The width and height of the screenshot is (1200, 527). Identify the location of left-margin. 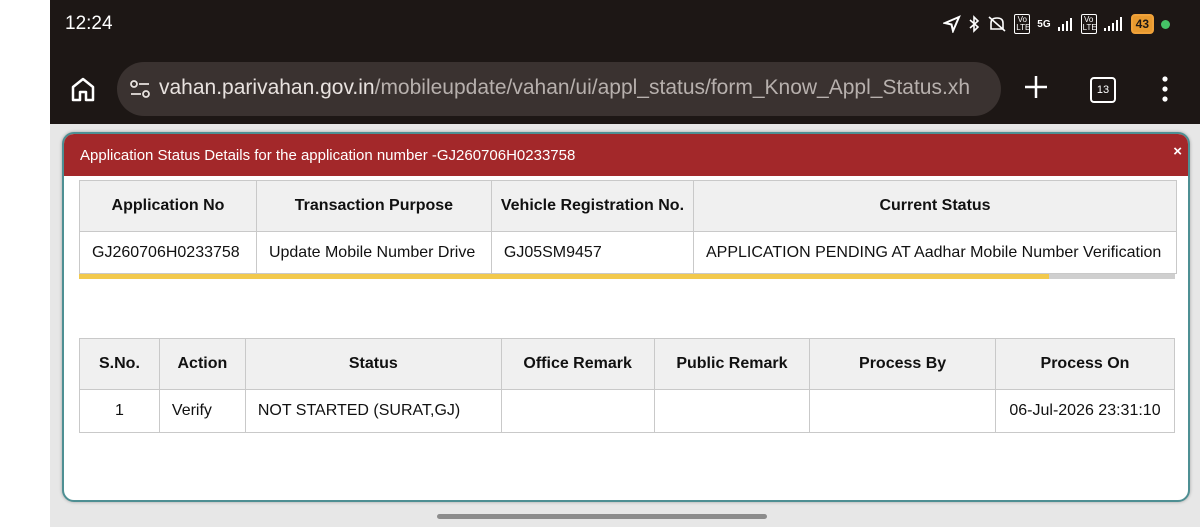
(25, 263).